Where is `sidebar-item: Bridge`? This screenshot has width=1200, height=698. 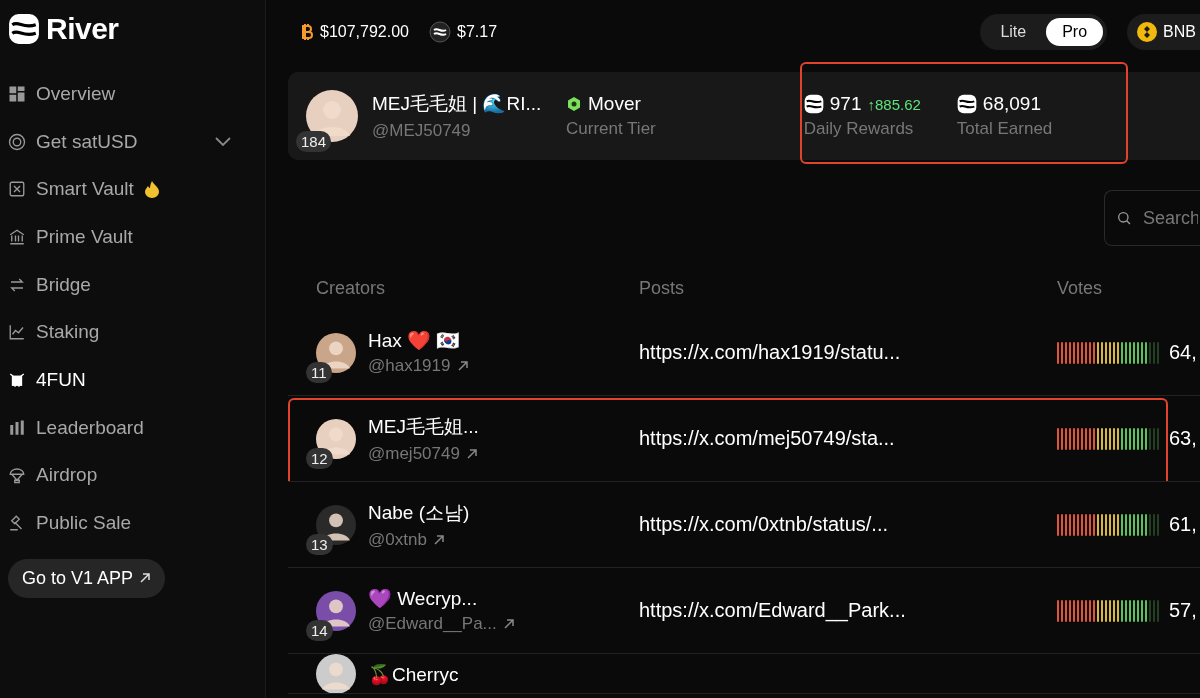 sidebar-item: Bridge is located at coordinates (132, 284).